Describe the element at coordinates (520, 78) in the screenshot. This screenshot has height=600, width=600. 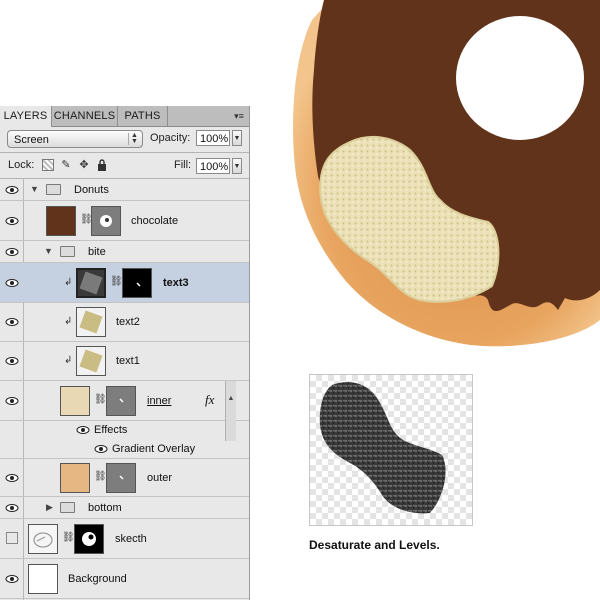
I see `donut-hole` at that location.